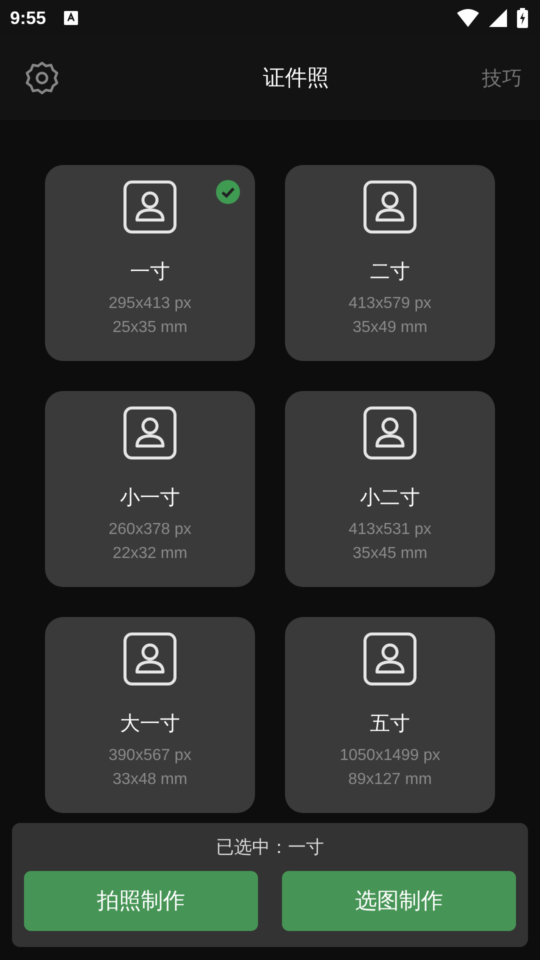 This screenshot has width=540, height=960. I want to click on tips-button: 技巧, so click(502, 78).